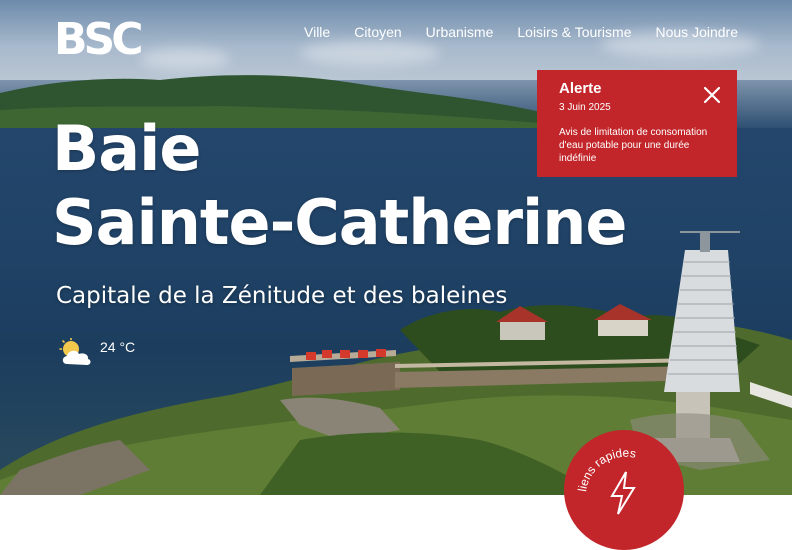  What do you see at coordinates (317, 32) in the screenshot?
I see `nav-item-ville: Ville` at bounding box center [317, 32].